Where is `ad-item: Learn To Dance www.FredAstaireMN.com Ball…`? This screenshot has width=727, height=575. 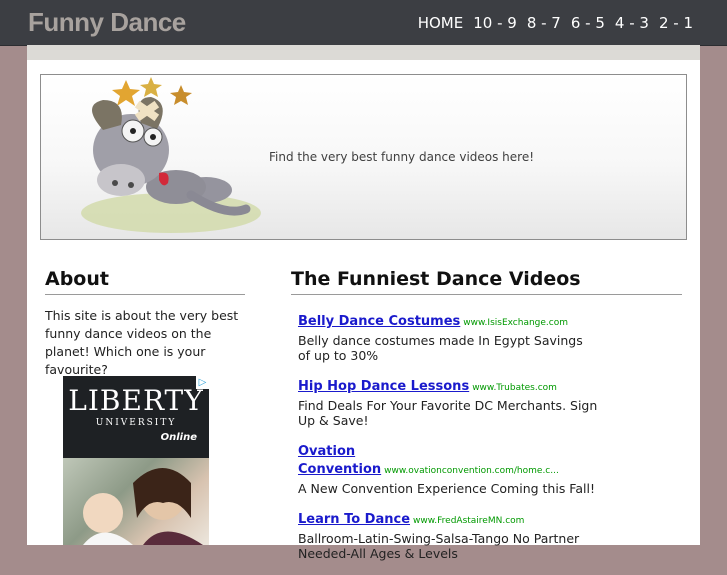 ad-item: Learn To Dance www.FredAstaireMN.com Ball… is located at coordinates (448, 535).